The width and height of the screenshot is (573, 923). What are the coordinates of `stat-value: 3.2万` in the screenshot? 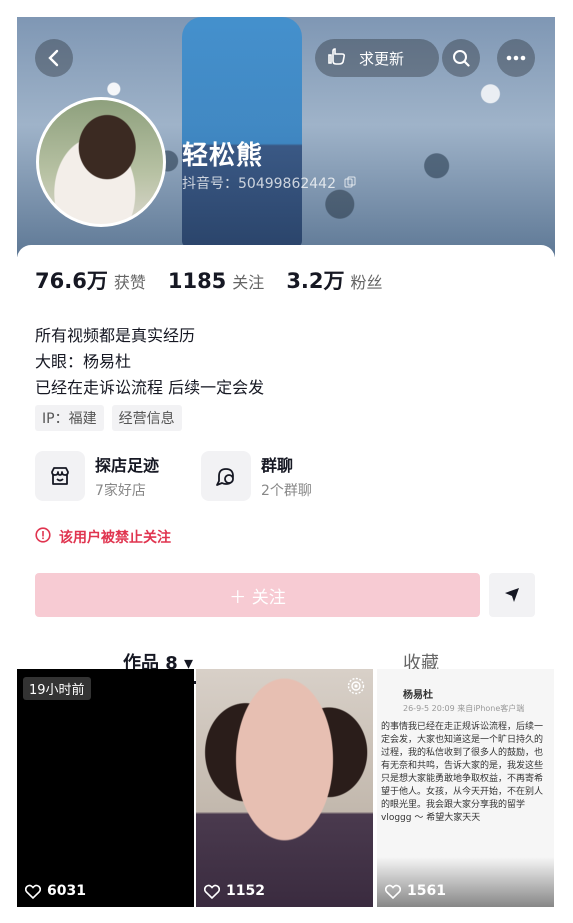 It's located at (315, 281).